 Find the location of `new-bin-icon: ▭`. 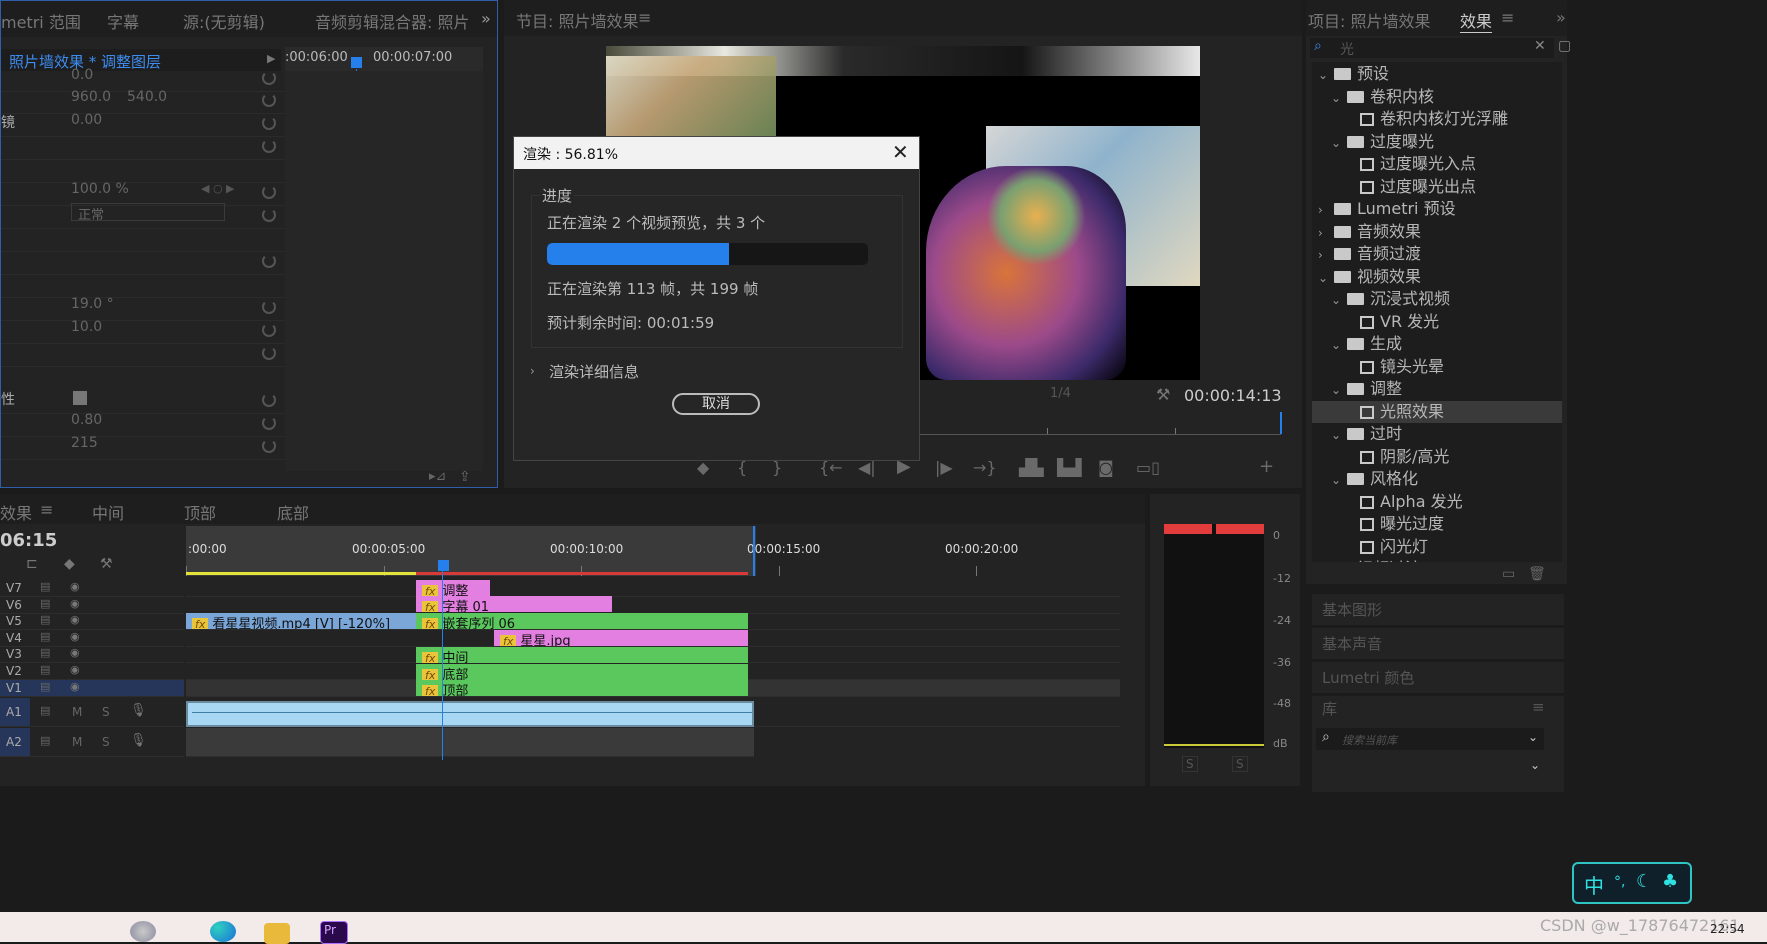

new-bin-icon: ▭ is located at coordinates (1508, 574).